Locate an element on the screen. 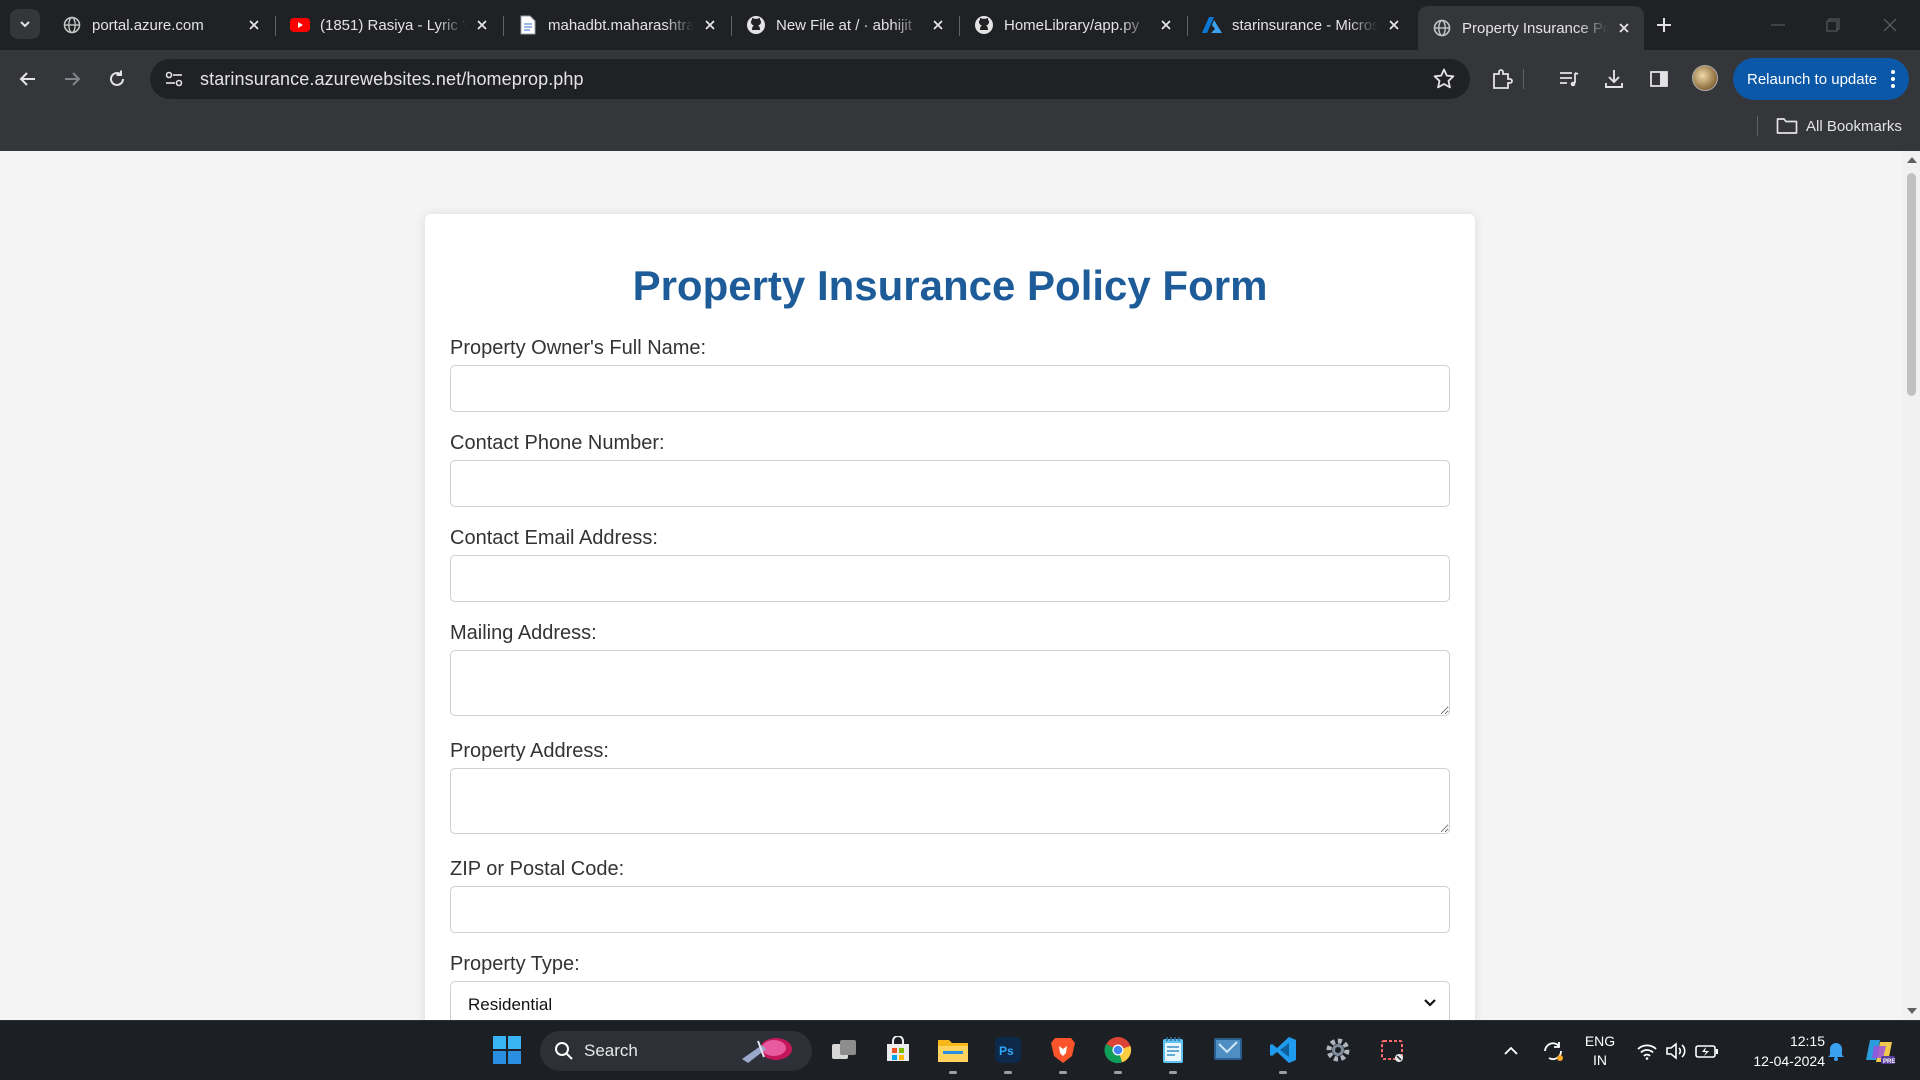 This screenshot has height=1080, width=1920. arrow-left-icon is located at coordinates (27, 79).